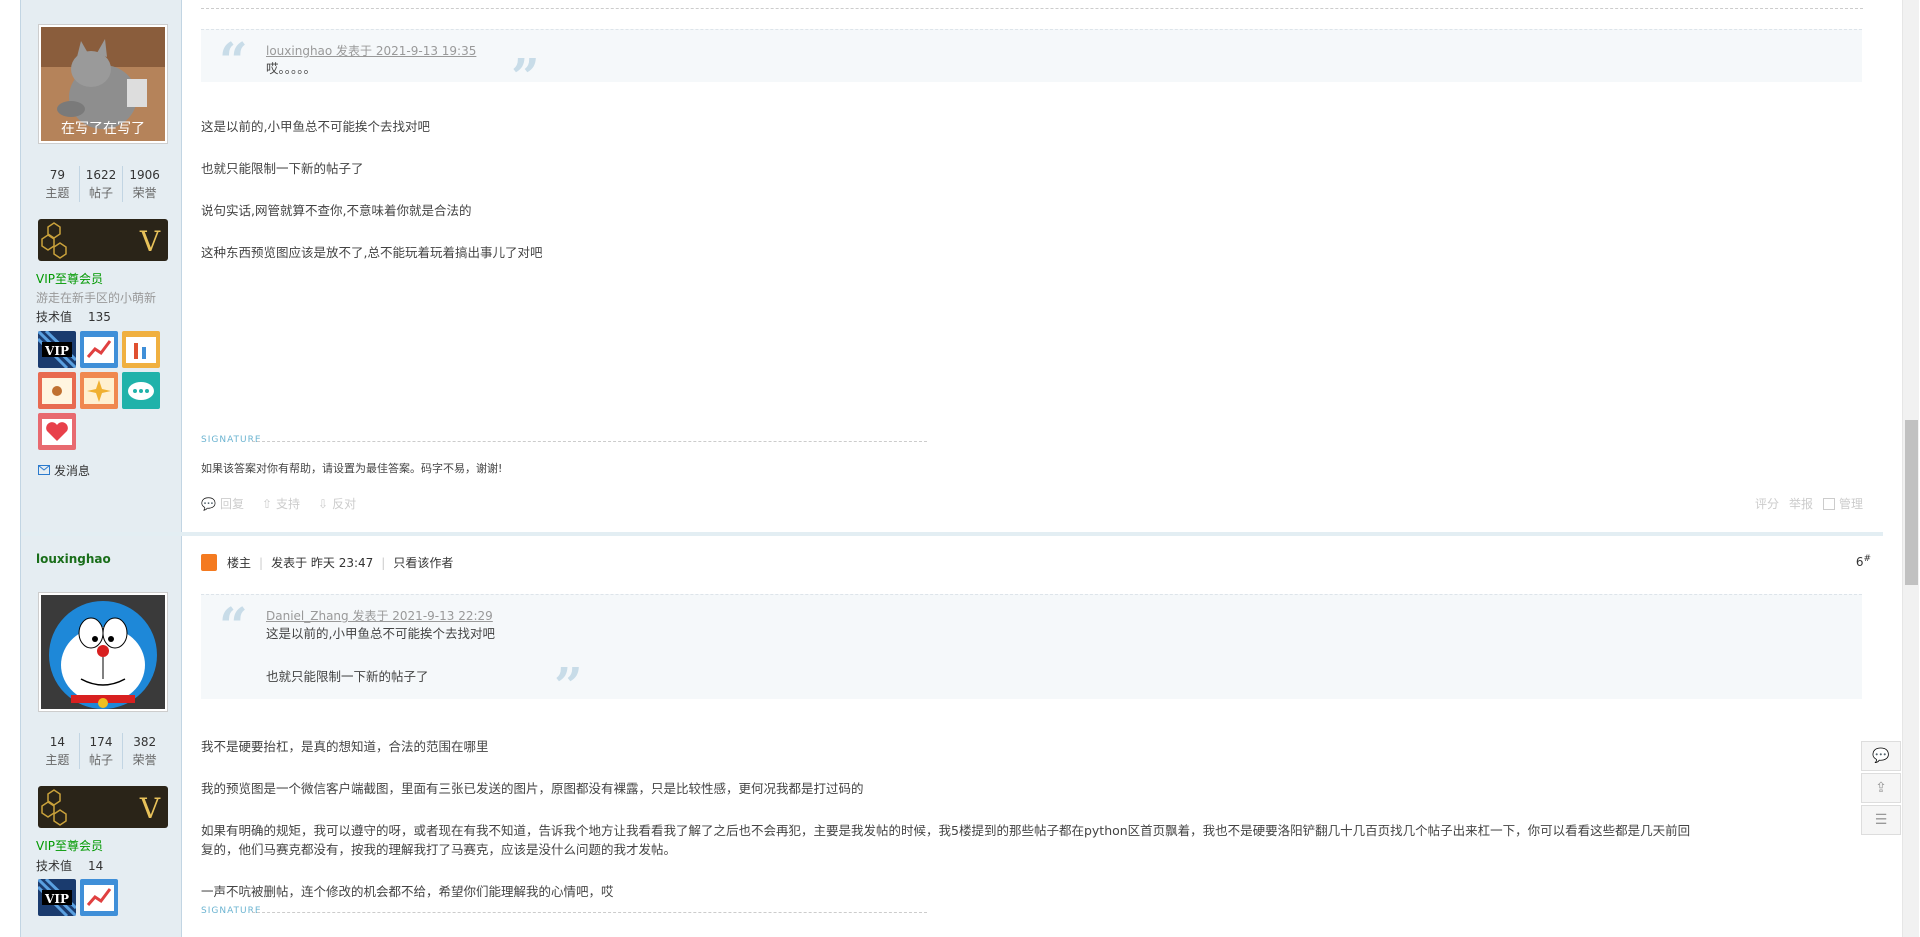 The image size is (1920, 937). Describe the element at coordinates (281, 503) in the screenshot. I see `support-button: ⇧ 支持` at that location.